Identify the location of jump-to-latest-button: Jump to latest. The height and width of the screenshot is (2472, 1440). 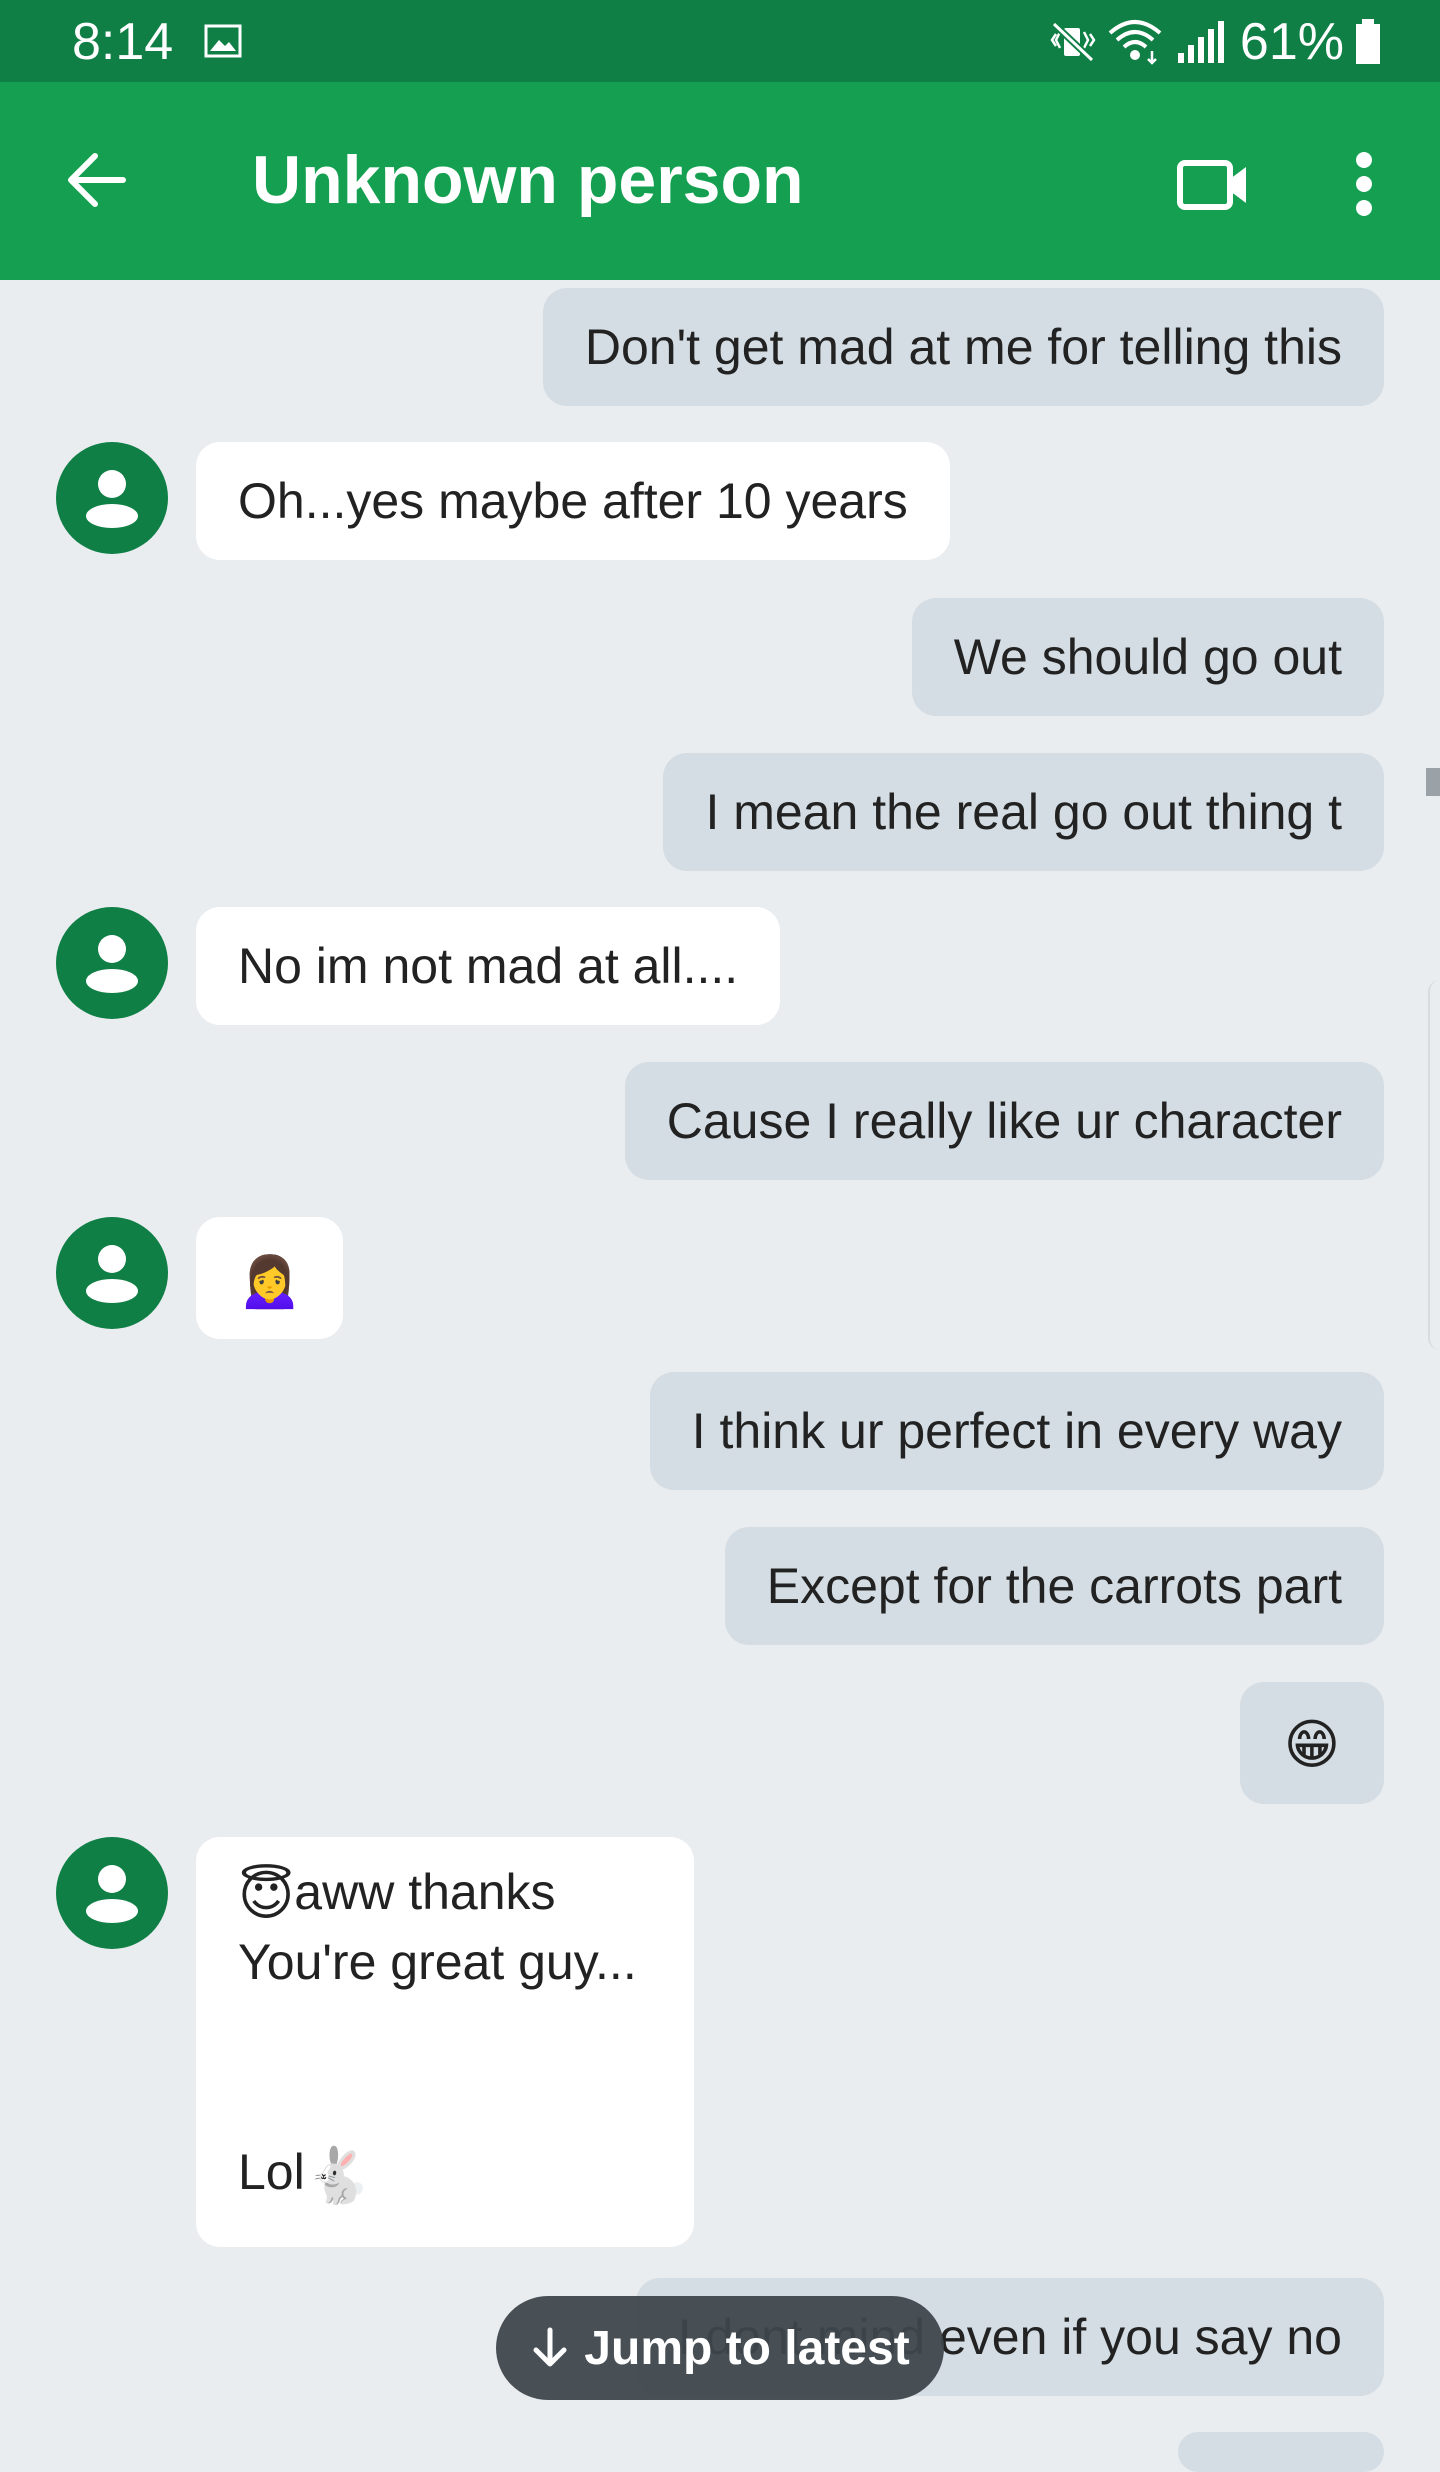
(720, 2348).